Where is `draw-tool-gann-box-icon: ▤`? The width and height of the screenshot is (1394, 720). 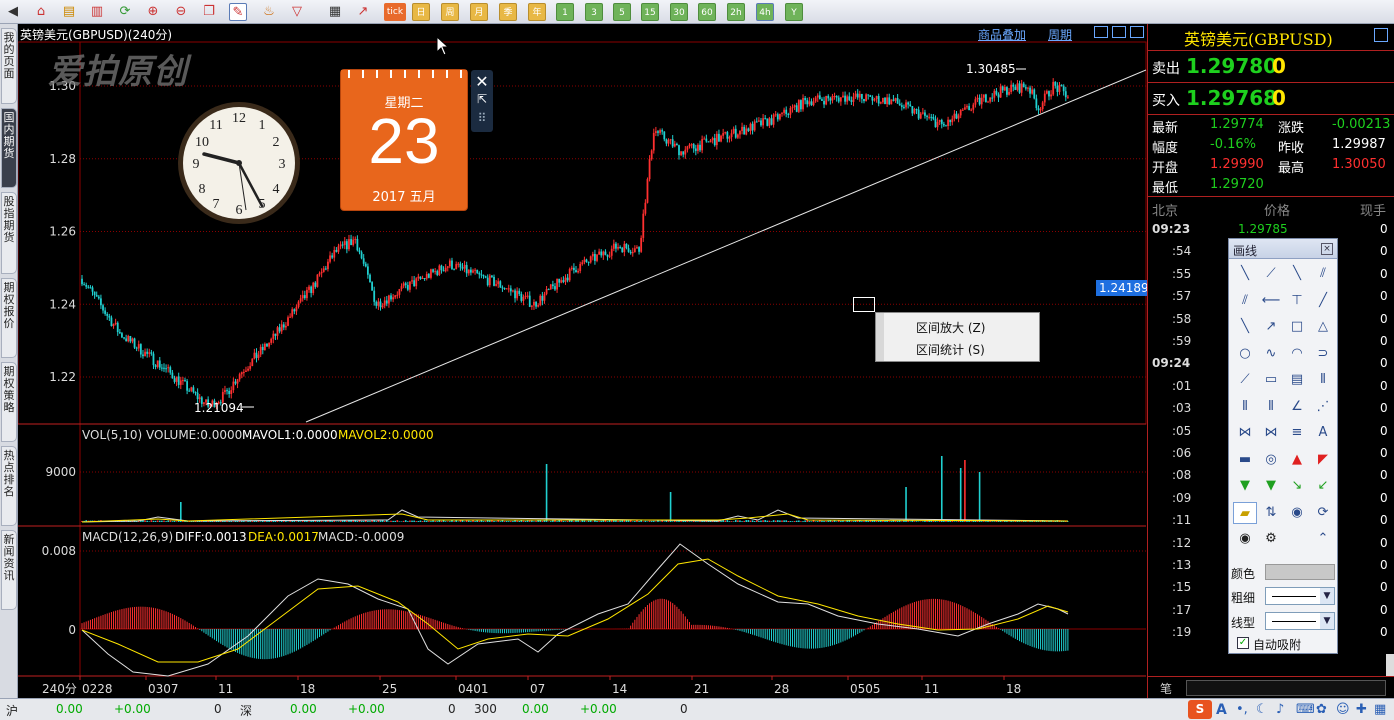 draw-tool-gann-box-icon: ▤ is located at coordinates (1297, 380).